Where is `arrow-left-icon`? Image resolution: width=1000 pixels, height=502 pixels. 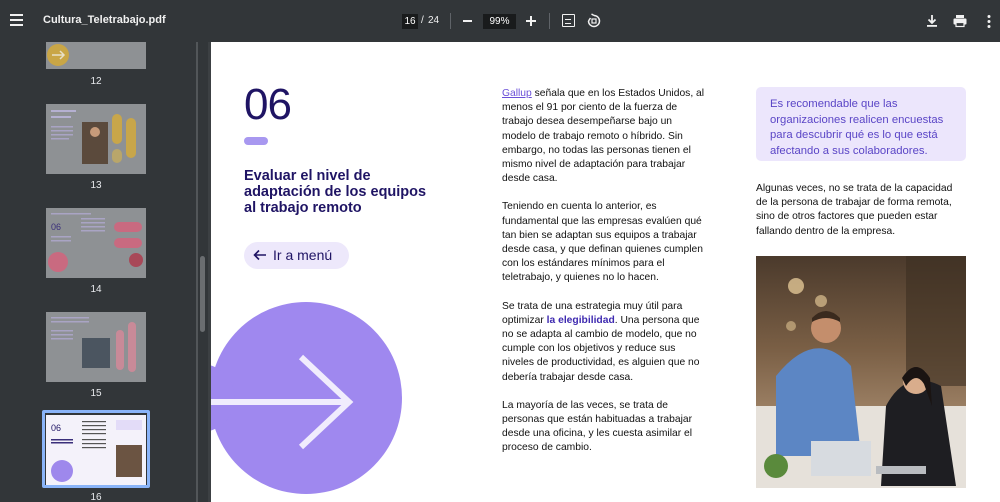
arrow-left-icon is located at coordinates (259, 255).